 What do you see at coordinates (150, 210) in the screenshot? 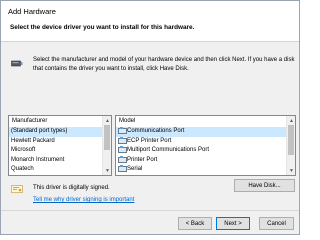
I see `footer-divider` at bounding box center [150, 210].